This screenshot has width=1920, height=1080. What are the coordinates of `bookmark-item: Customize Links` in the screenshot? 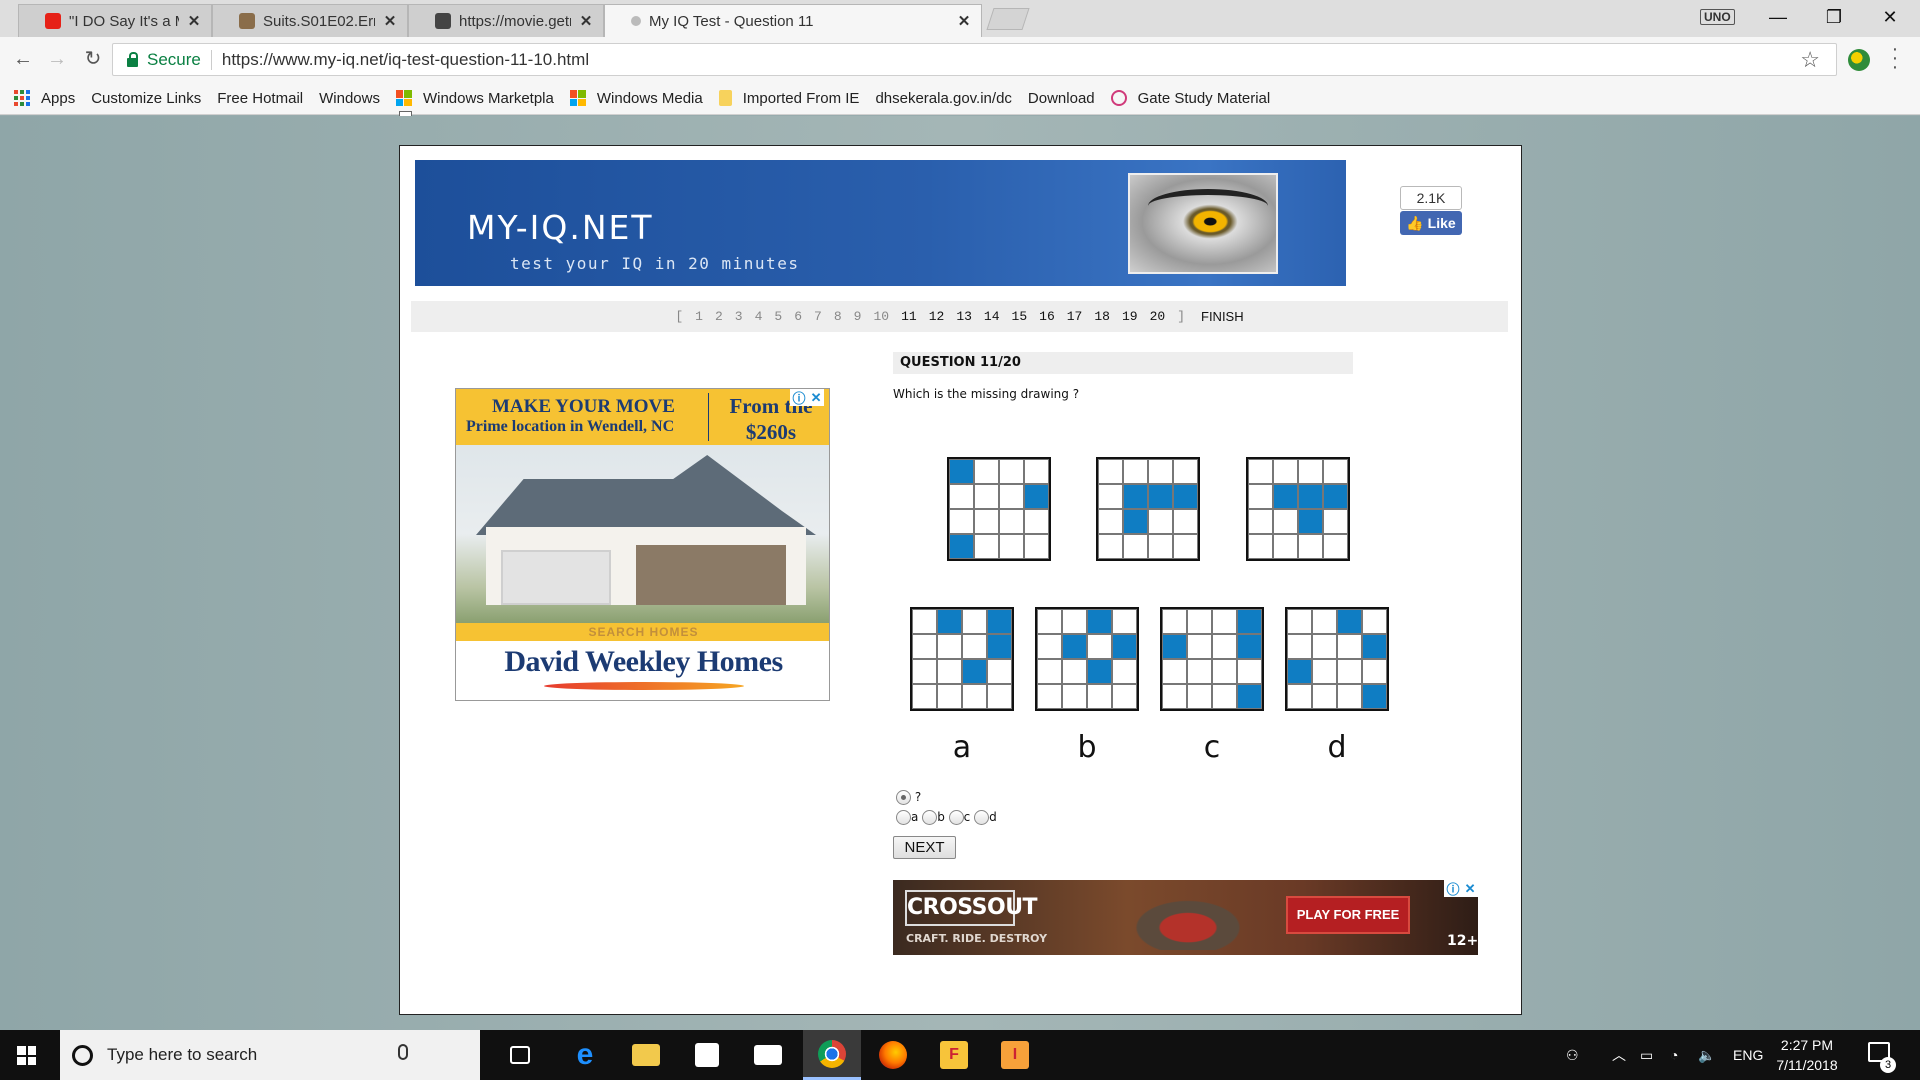 It's located at (251, 108).